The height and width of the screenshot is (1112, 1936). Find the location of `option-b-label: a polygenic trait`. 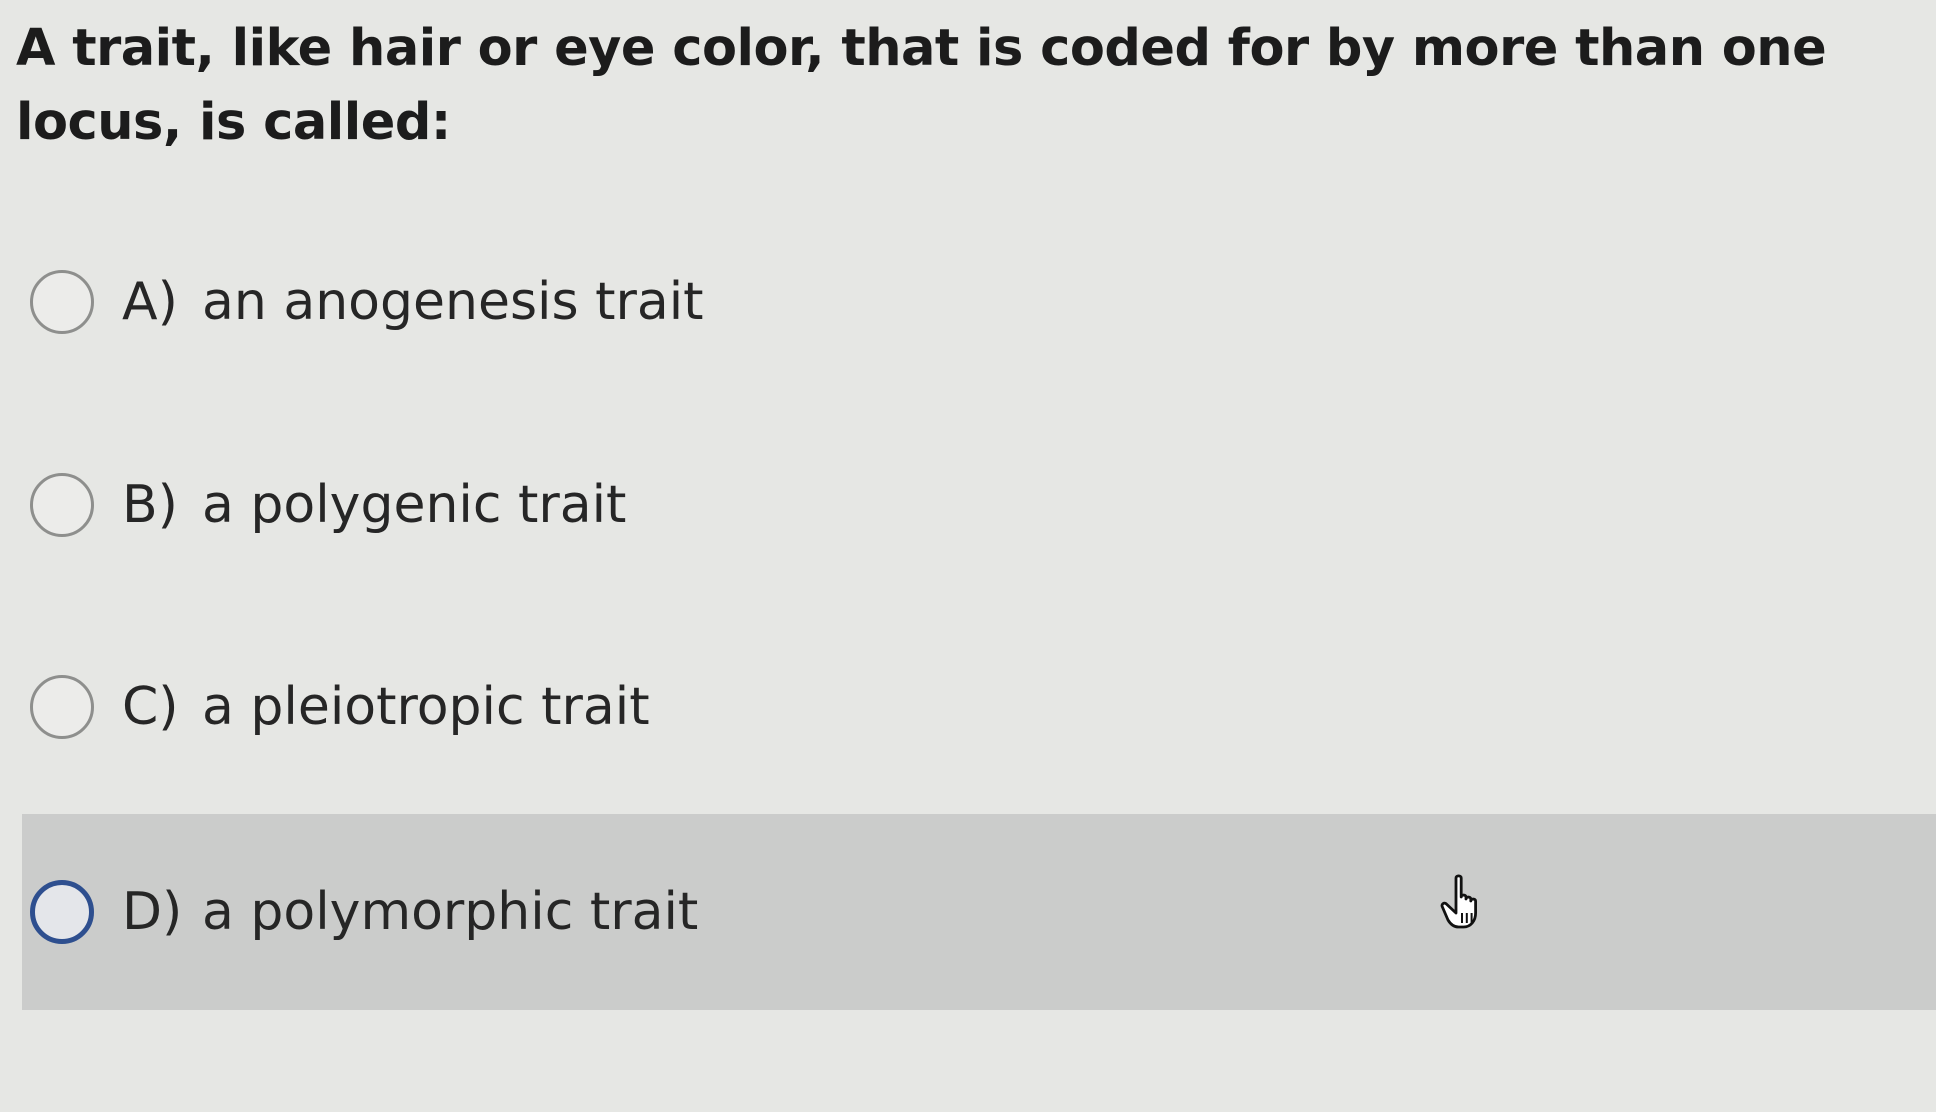

option-b-label: a polygenic trait is located at coordinates (414, 505).